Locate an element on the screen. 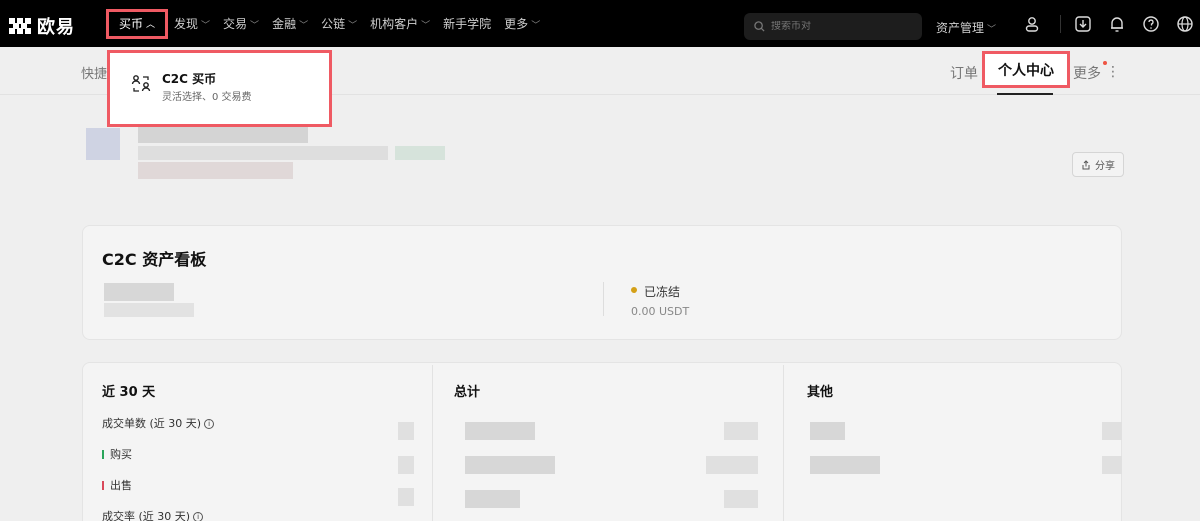  user-icon is located at coordinates (1032, 24).